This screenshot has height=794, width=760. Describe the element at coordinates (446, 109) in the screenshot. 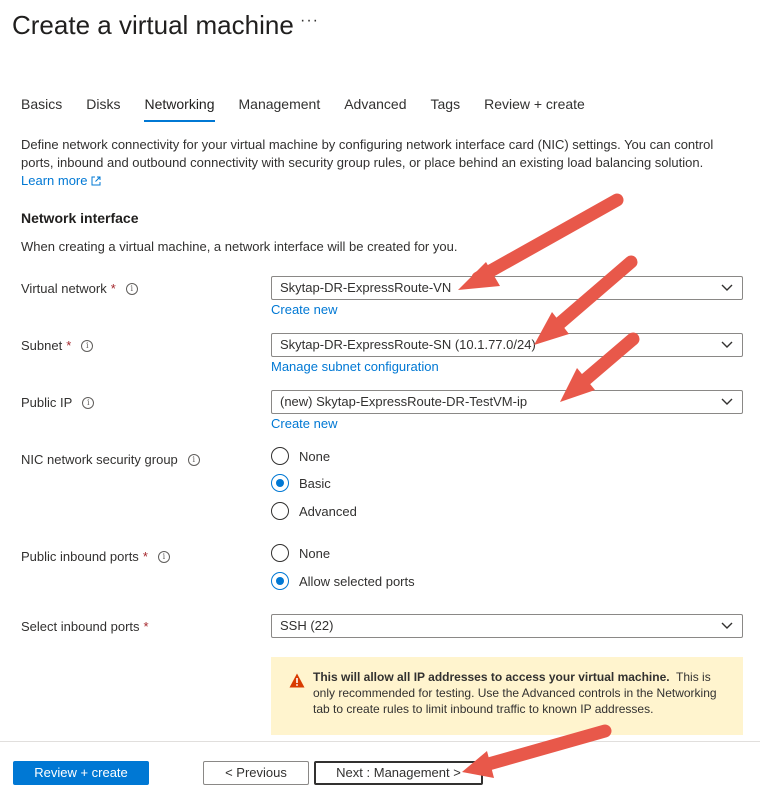

I see `tab-tags: Tags` at that location.